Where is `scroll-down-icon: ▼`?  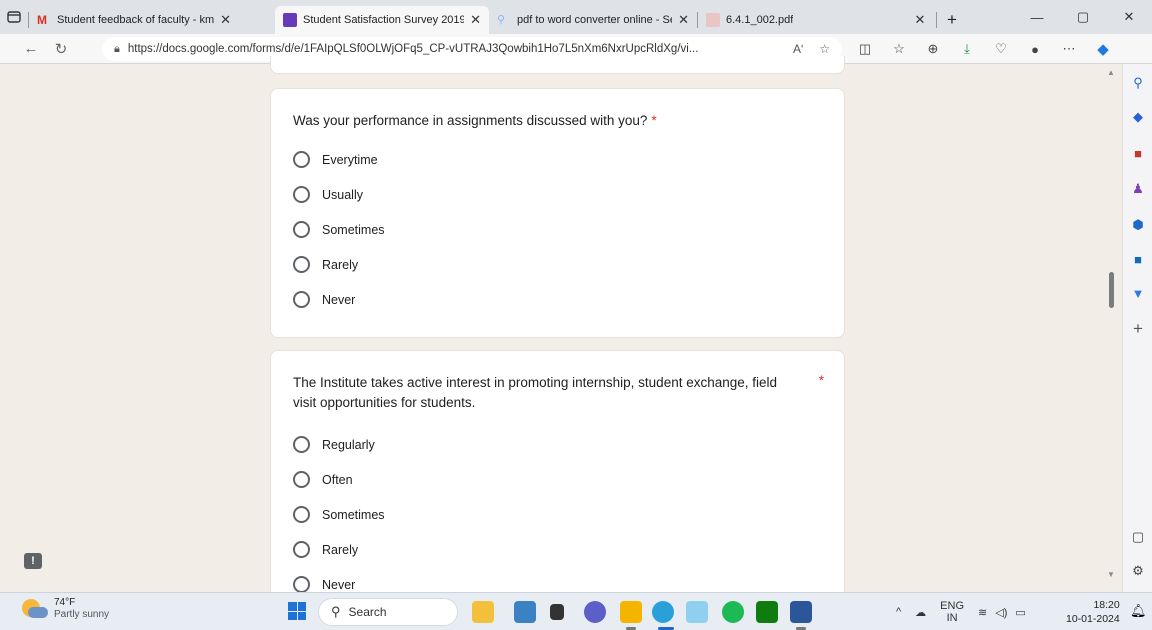
scroll-down-icon: ▼ is located at coordinates (1111, 574).